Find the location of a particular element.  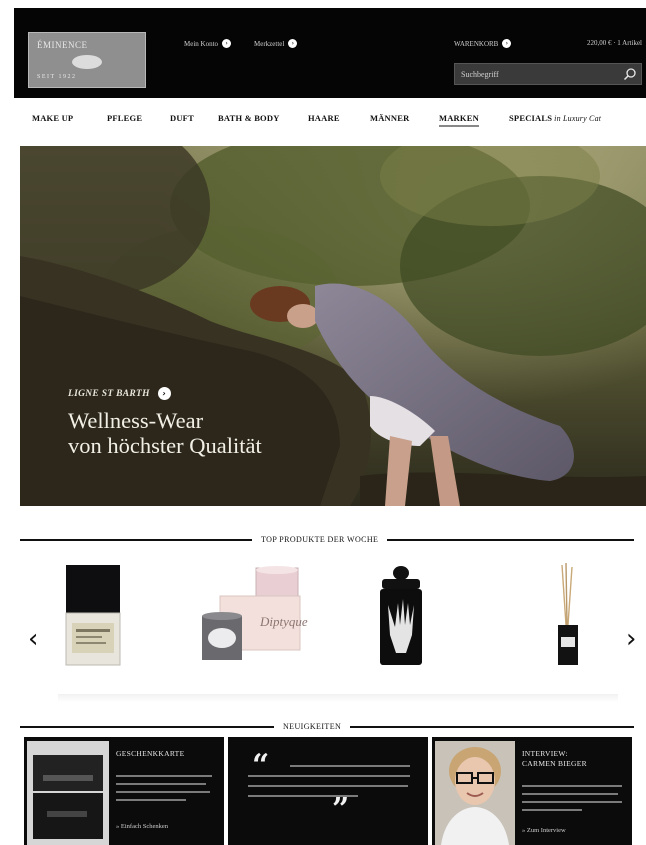

gift-card-title: GESCHENKKARTE is located at coordinates (150, 753).